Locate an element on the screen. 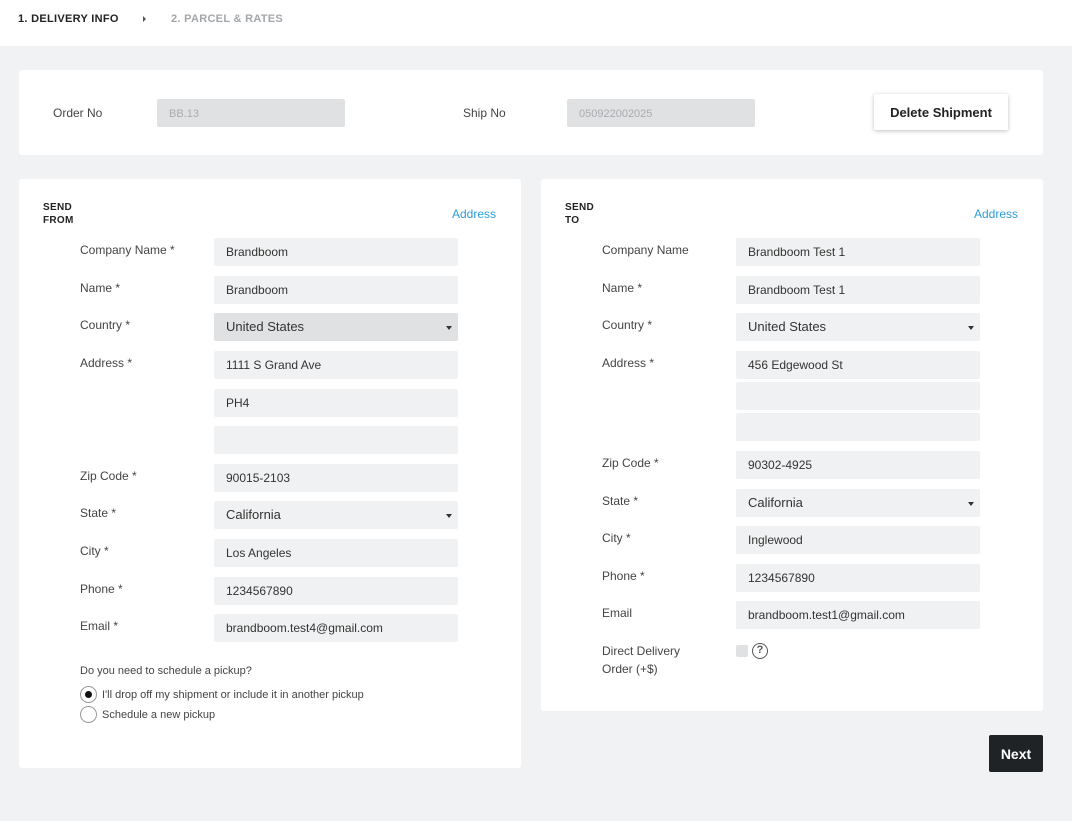 The height and width of the screenshot is (821, 1072). from-state-select: California is located at coordinates (336, 515).